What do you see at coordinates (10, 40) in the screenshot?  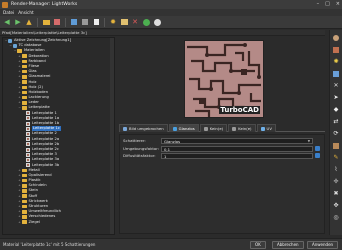 I see `database-icon` at bounding box center [10, 40].